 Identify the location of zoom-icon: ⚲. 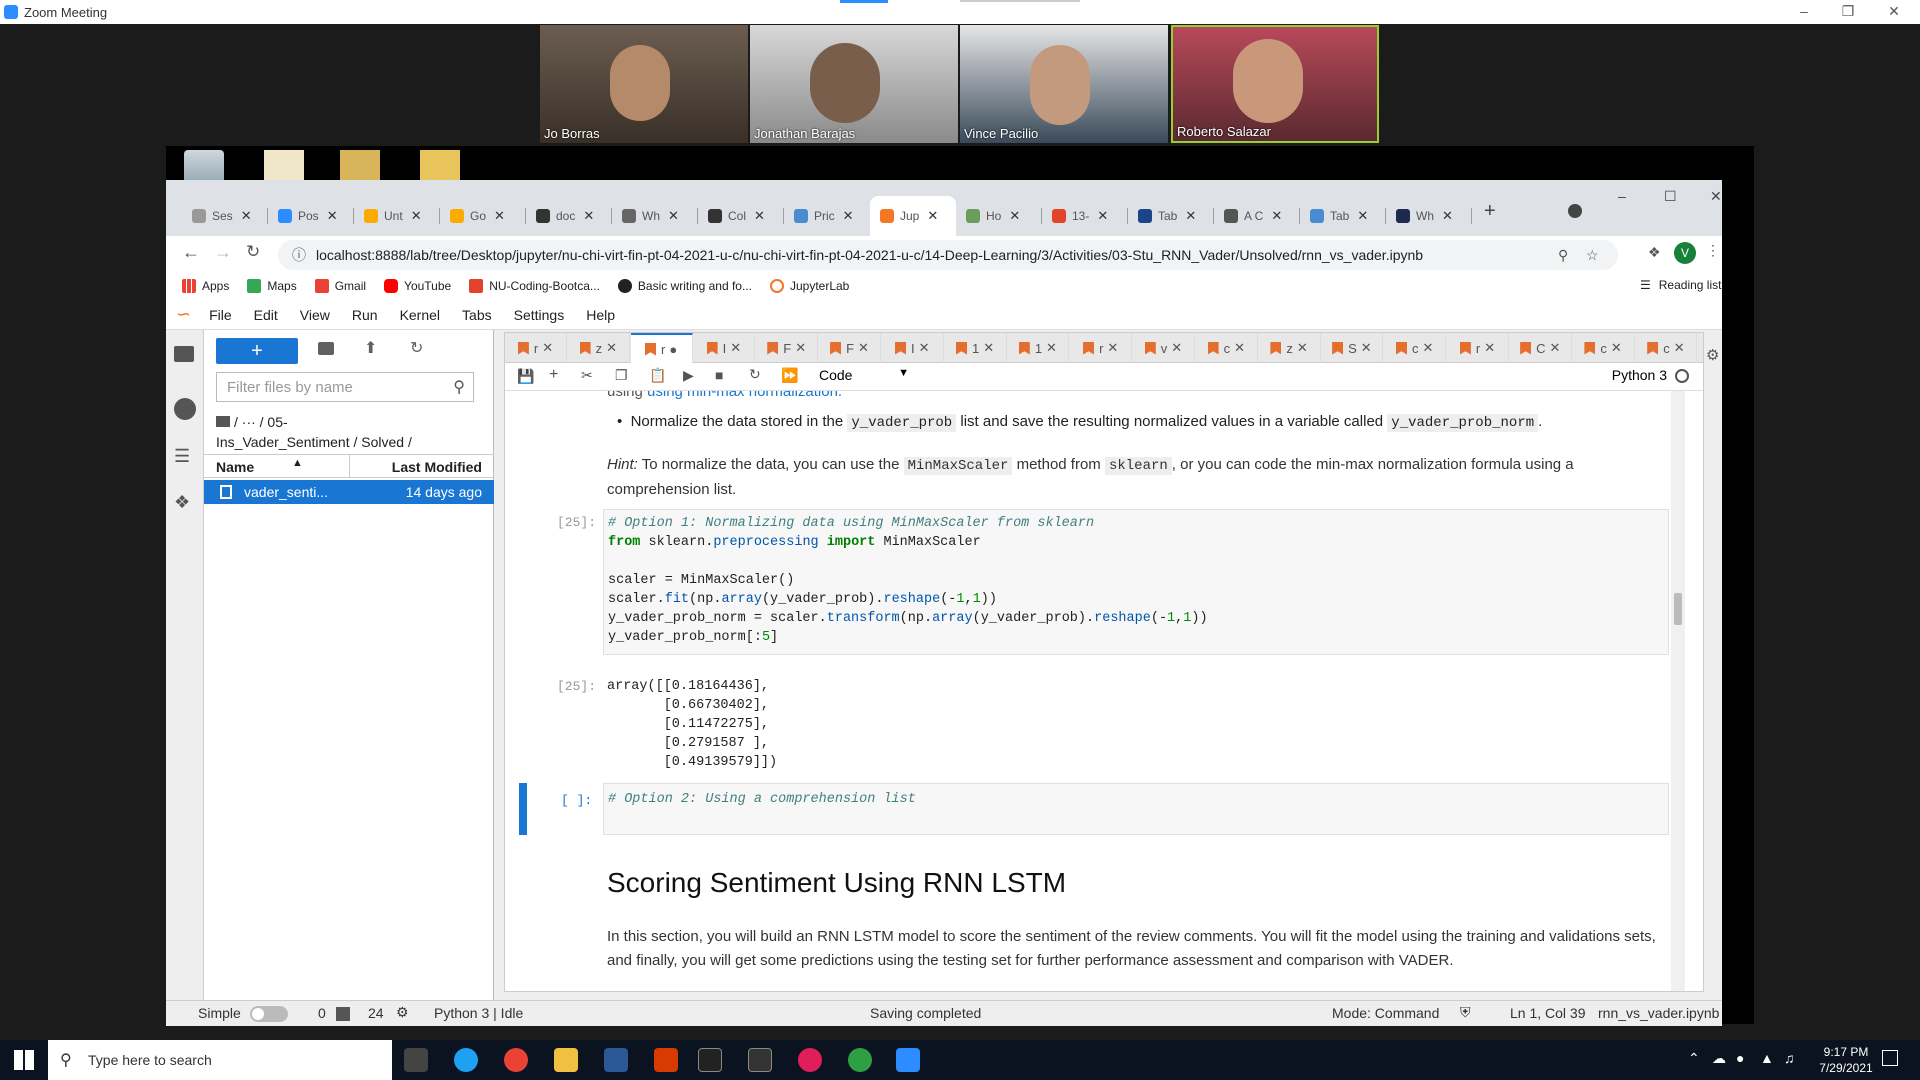
(1563, 255).